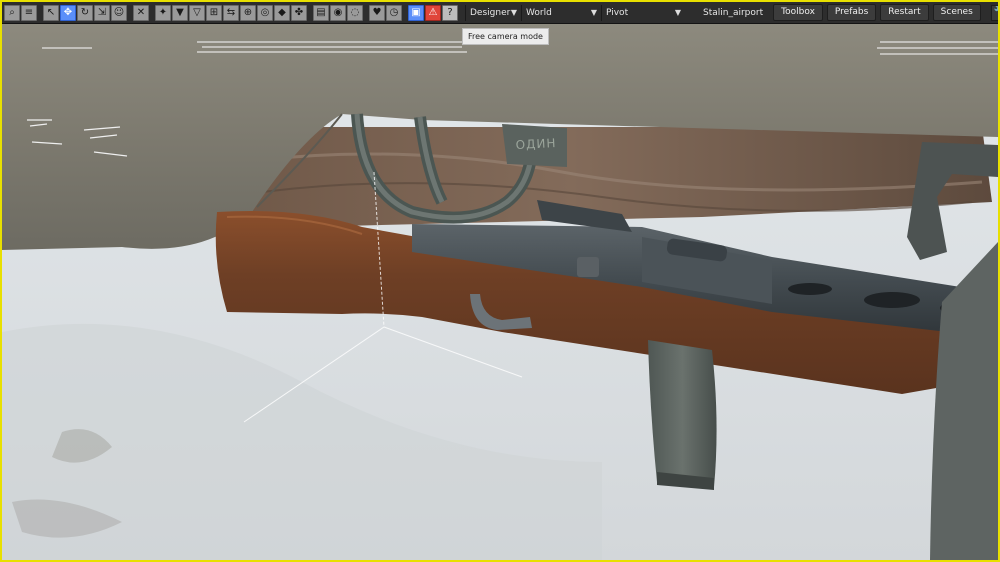 This screenshot has height=562, width=1000. What do you see at coordinates (561, 12) in the screenshot?
I see `space-dropdown: World ▼` at bounding box center [561, 12].